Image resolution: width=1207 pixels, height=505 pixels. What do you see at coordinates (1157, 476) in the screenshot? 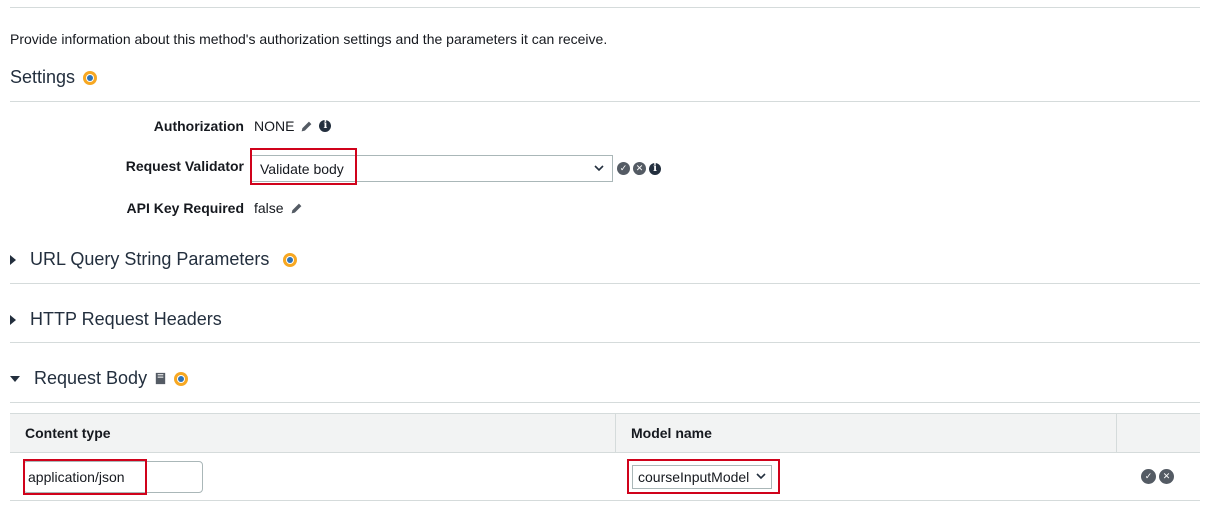
I see `row-actions: ✓ ✕` at bounding box center [1157, 476].